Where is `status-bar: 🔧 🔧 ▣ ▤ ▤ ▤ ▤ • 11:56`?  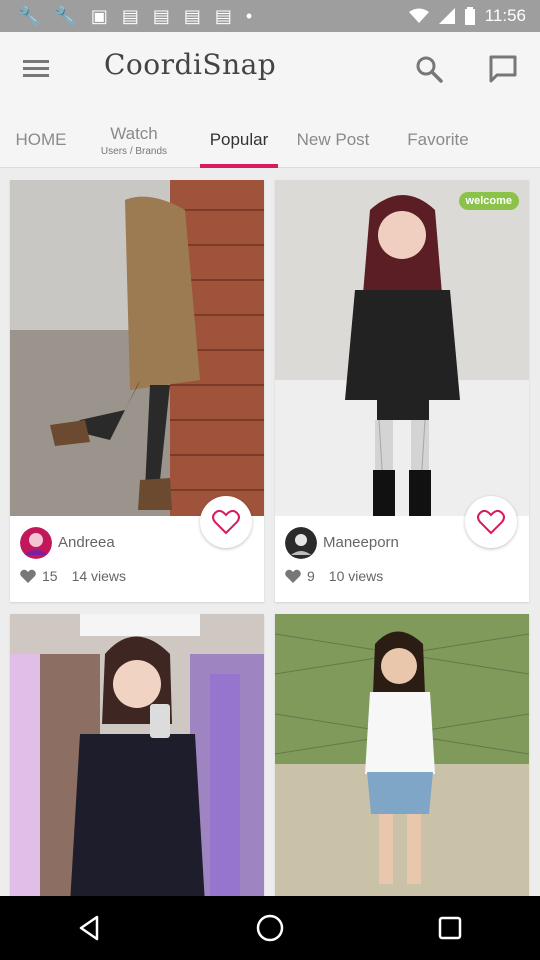 status-bar: 🔧 🔧 ▣ ▤ ▤ ▤ ▤ • 11:56 is located at coordinates (270, 16).